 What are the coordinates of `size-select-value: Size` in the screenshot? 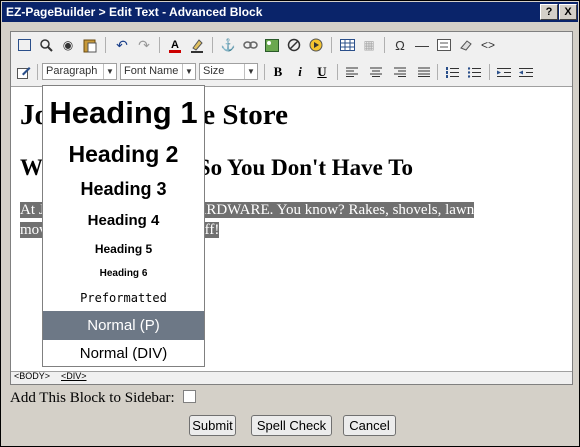 It's located at (214, 71).